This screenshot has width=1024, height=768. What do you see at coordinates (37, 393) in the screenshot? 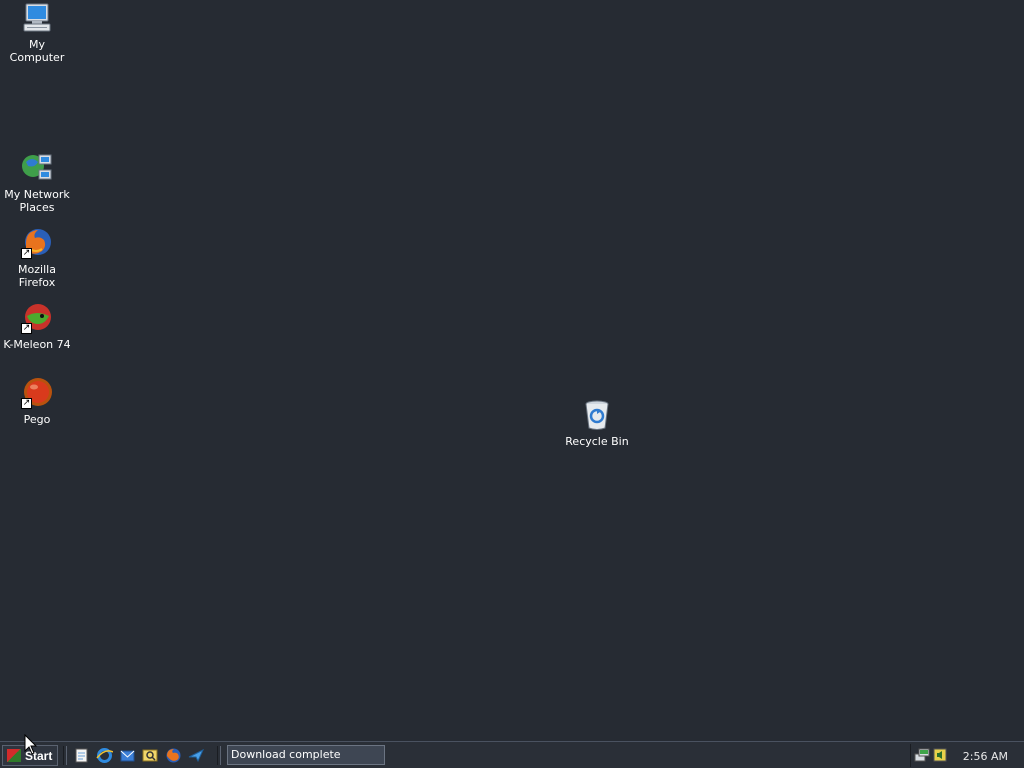
I see `pego-icon: ↗` at bounding box center [37, 393].